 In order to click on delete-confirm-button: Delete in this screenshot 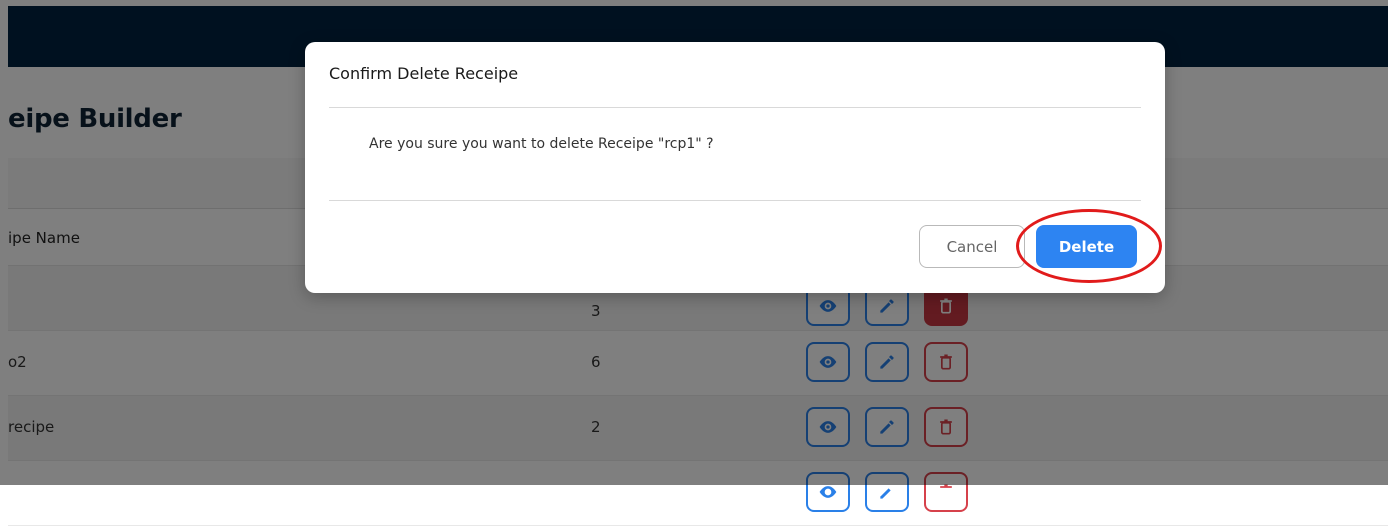, I will do `click(1086, 246)`.